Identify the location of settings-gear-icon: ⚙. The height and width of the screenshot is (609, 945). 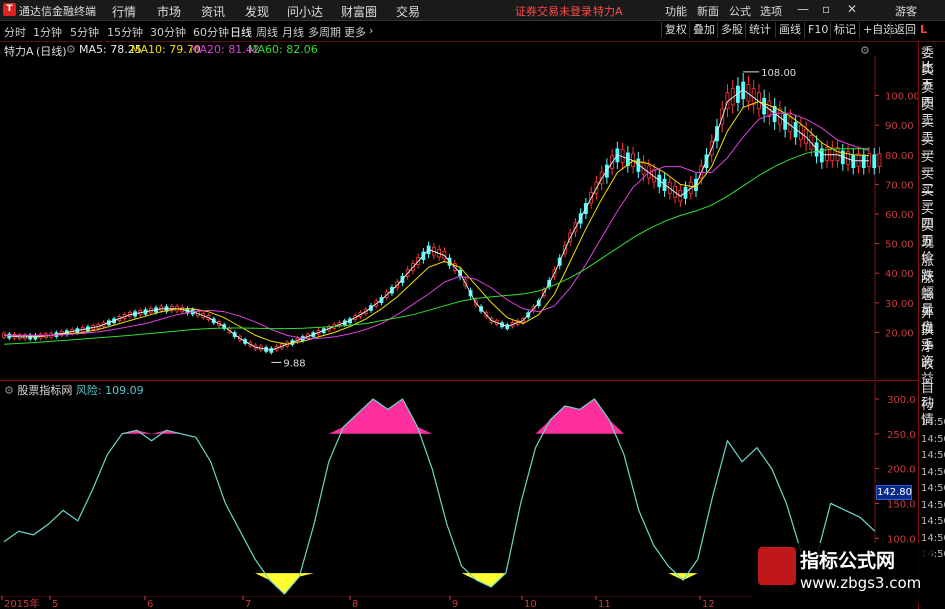
(71, 49).